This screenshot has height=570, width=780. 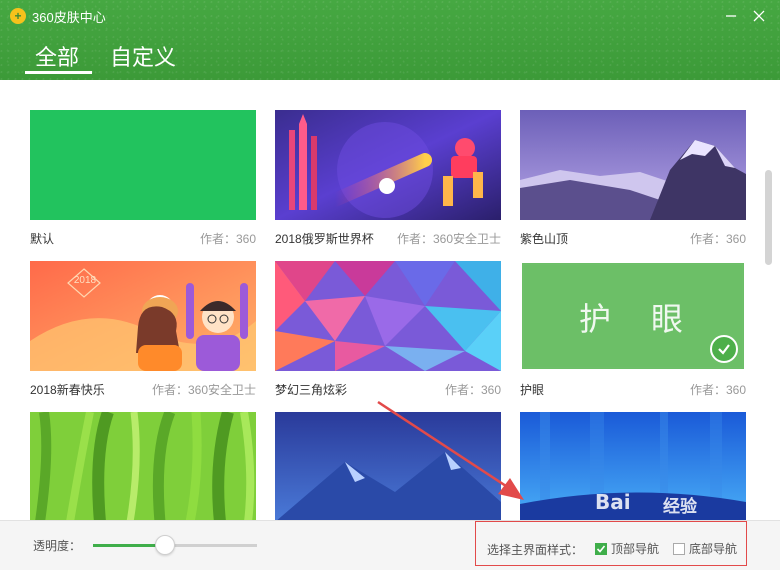 I want to click on skin-thumbnail: 2018, so click(x=143, y=316).